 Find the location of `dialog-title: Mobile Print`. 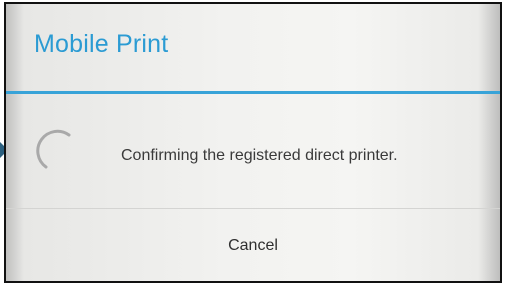

dialog-title: Mobile Print is located at coordinates (101, 44).